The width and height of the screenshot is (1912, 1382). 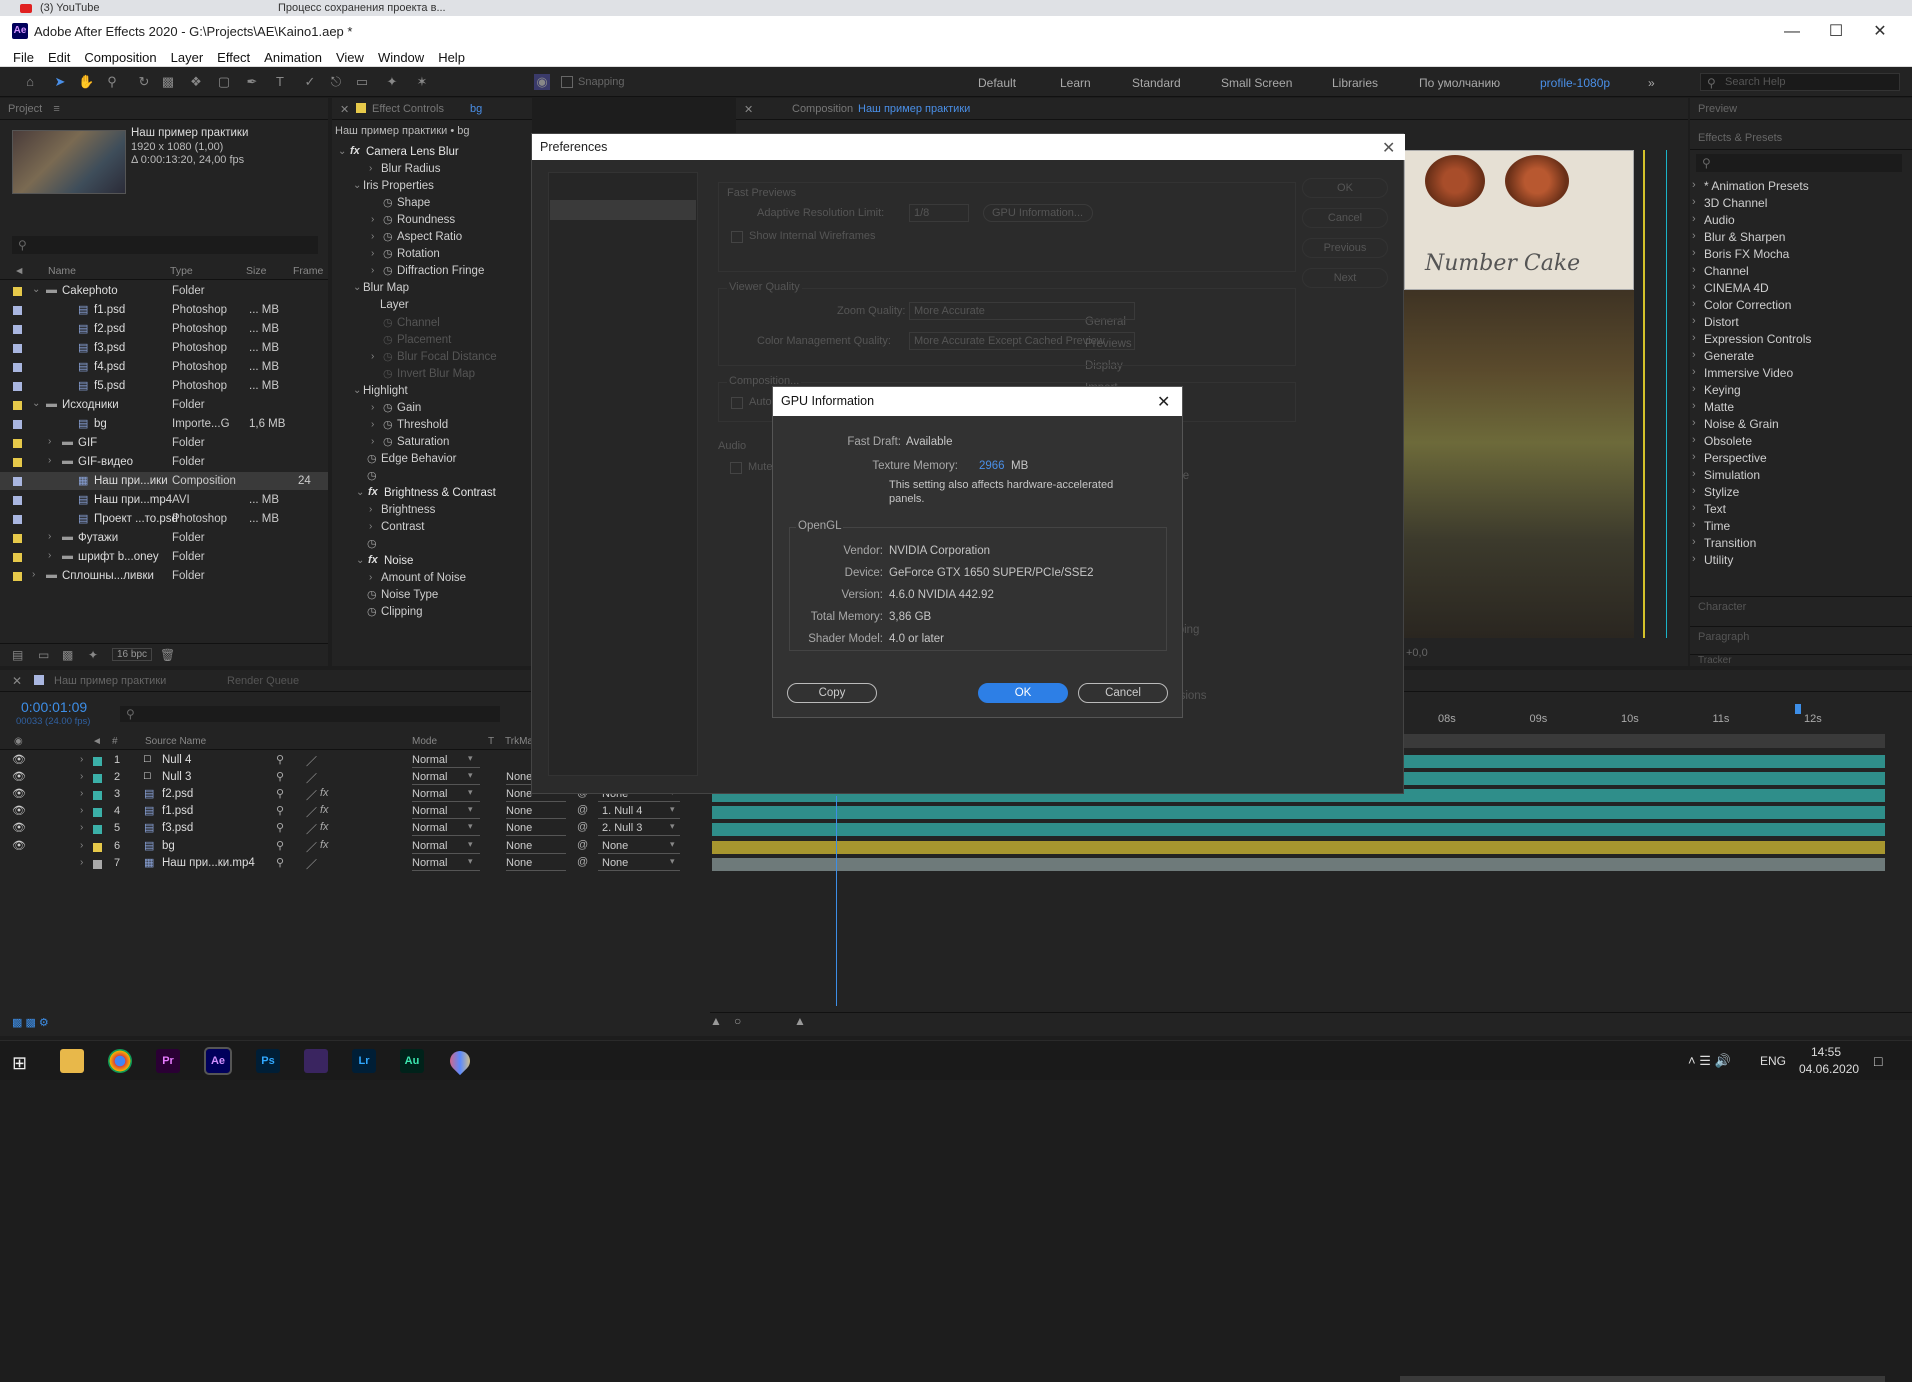 I want to click on effect-category: › * Animation Presets, so click(x=1797, y=187).